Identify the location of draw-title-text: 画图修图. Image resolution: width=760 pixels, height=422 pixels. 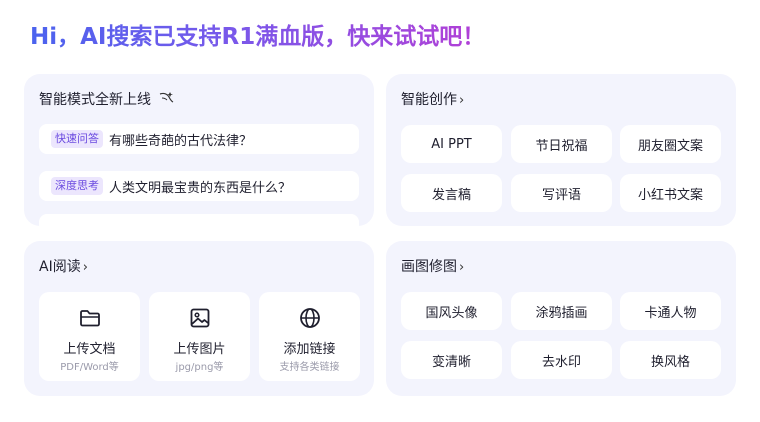
(429, 267).